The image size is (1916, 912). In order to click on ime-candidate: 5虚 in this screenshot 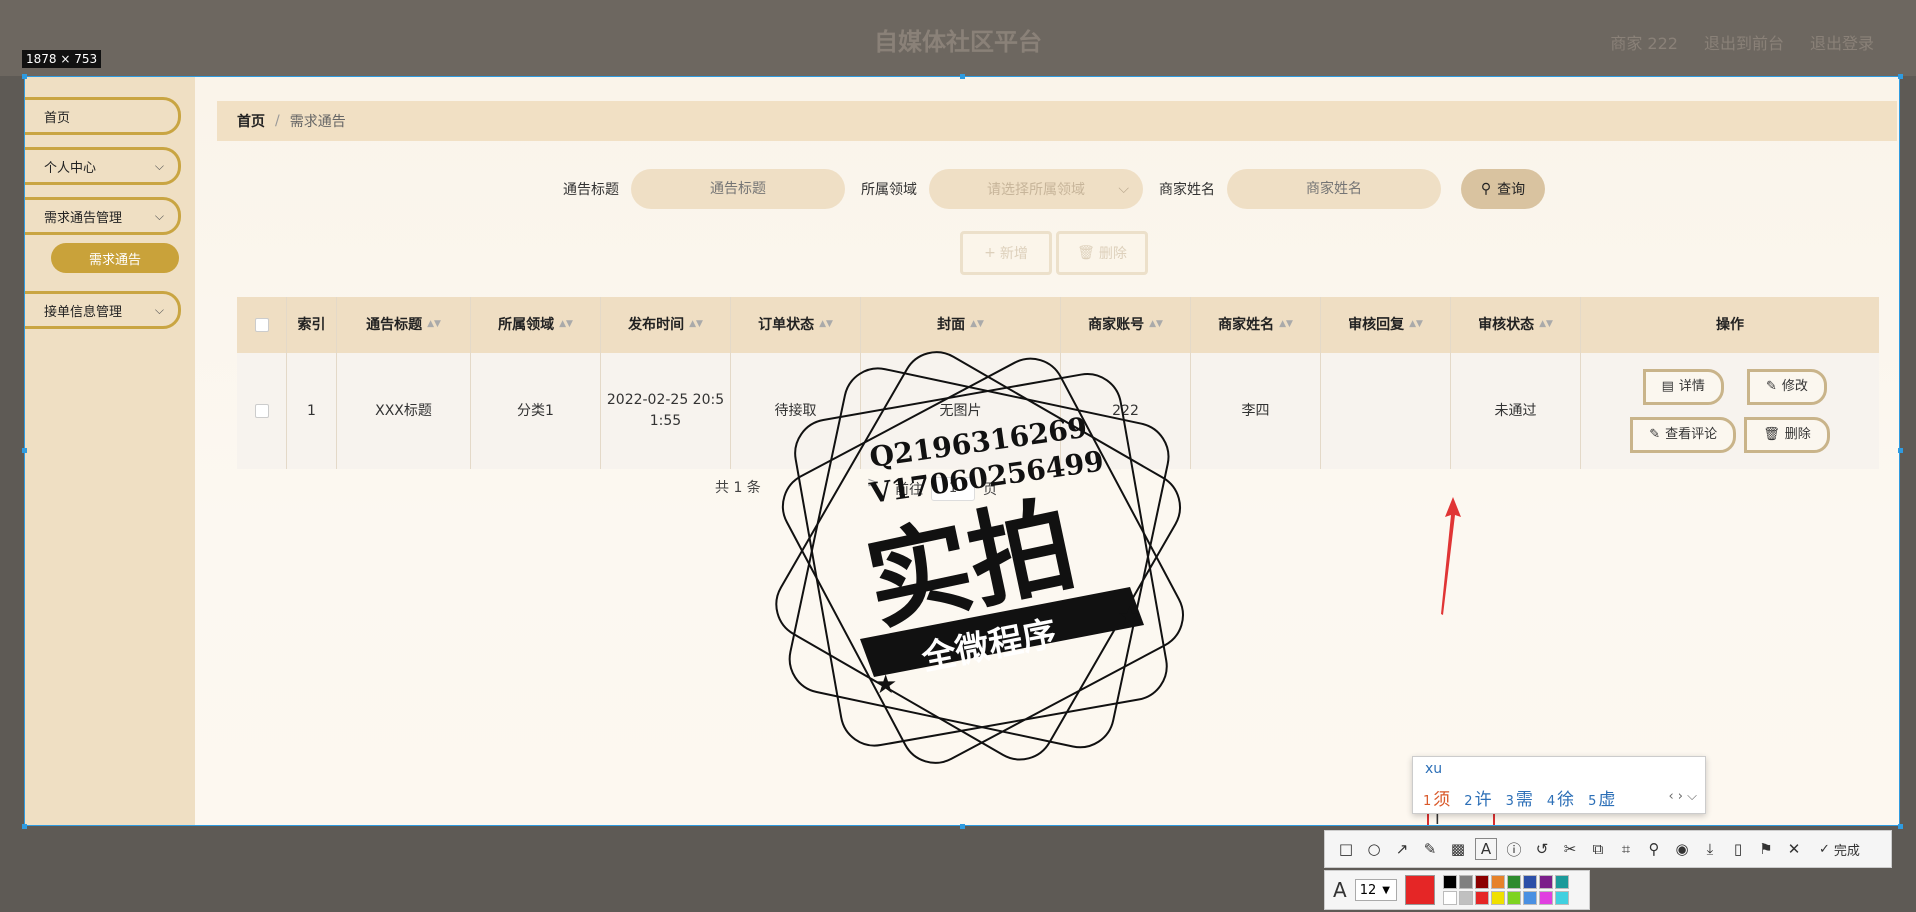, I will do `click(1601, 797)`.